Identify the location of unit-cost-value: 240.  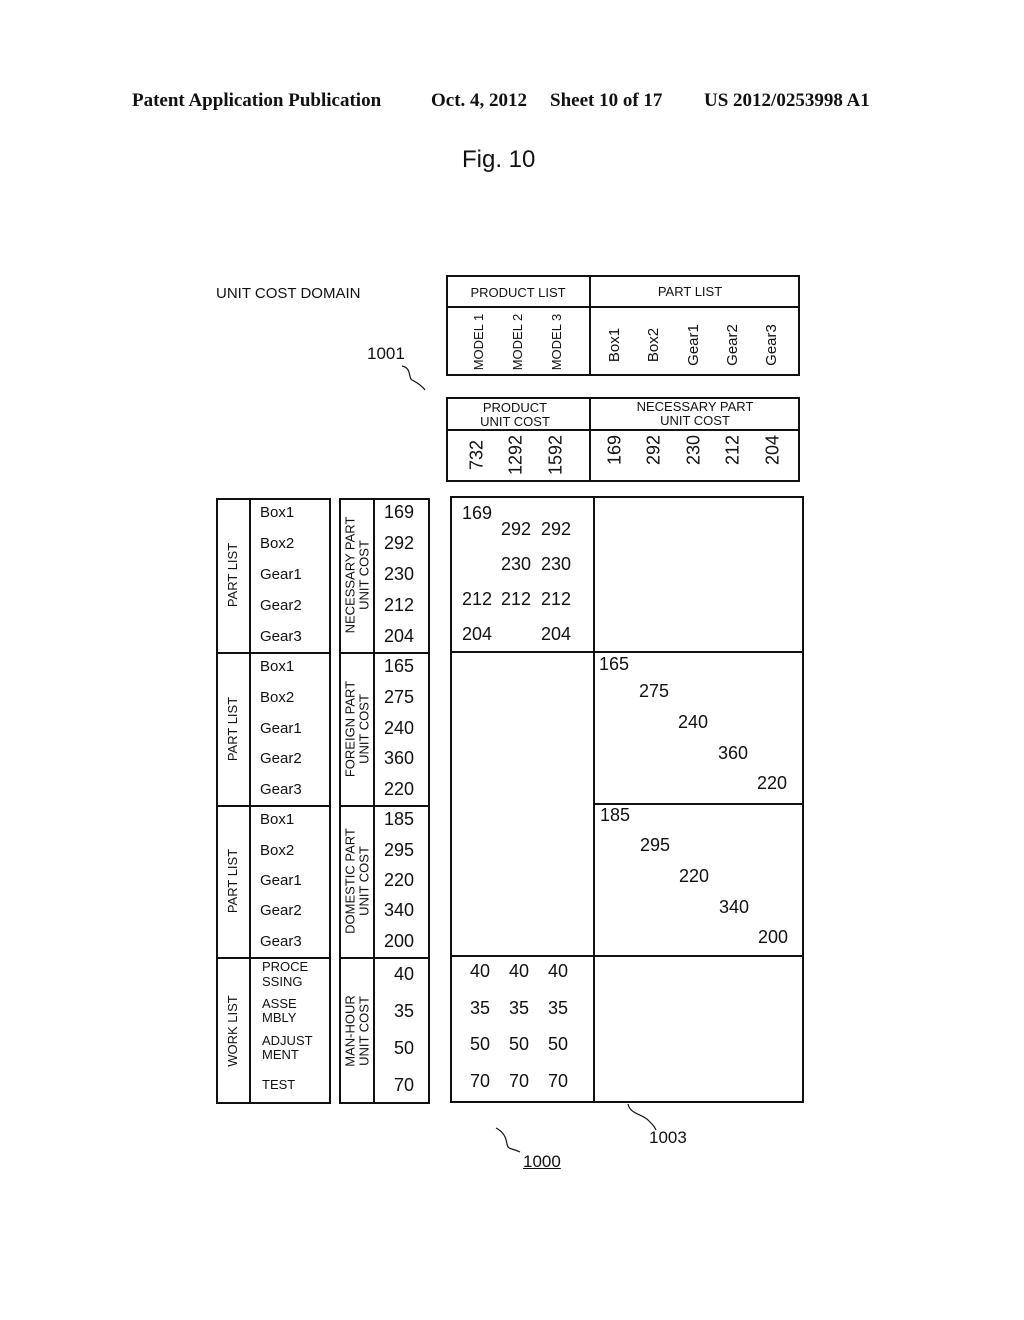
(398, 727).